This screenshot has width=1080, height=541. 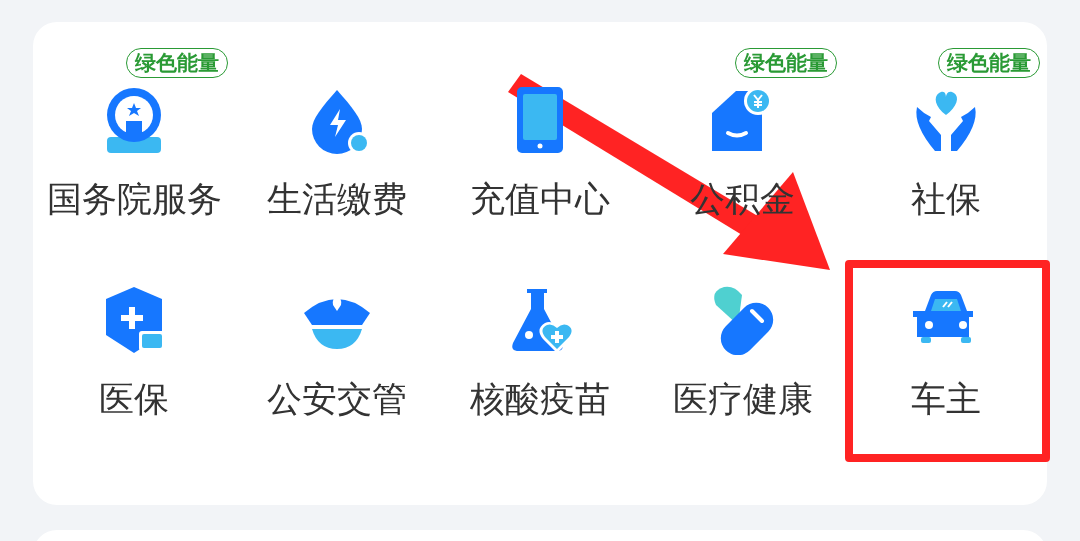 I want to click on service-label: 核酸疫苗, so click(x=540, y=399).